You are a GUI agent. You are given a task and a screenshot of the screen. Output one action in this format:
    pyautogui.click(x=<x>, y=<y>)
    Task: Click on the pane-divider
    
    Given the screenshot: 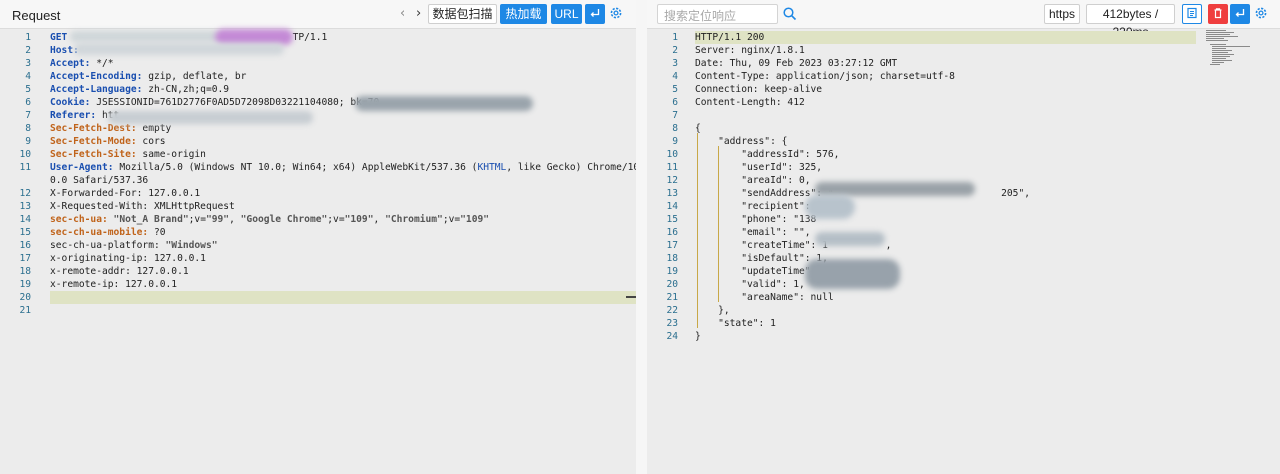 What is the action you would take?
    pyautogui.click(x=641, y=237)
    